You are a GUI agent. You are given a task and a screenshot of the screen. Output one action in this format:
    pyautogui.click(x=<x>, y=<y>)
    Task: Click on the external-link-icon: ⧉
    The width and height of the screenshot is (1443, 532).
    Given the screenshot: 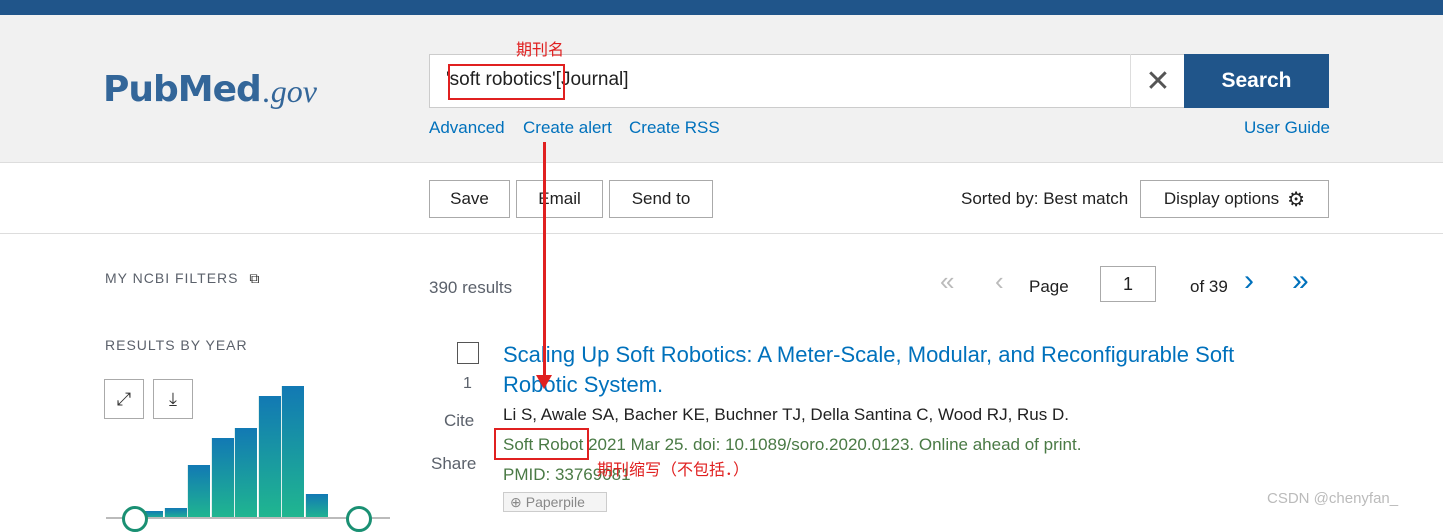 What is the action you would take?
    pyautogui.click(x=255, y=278)
    